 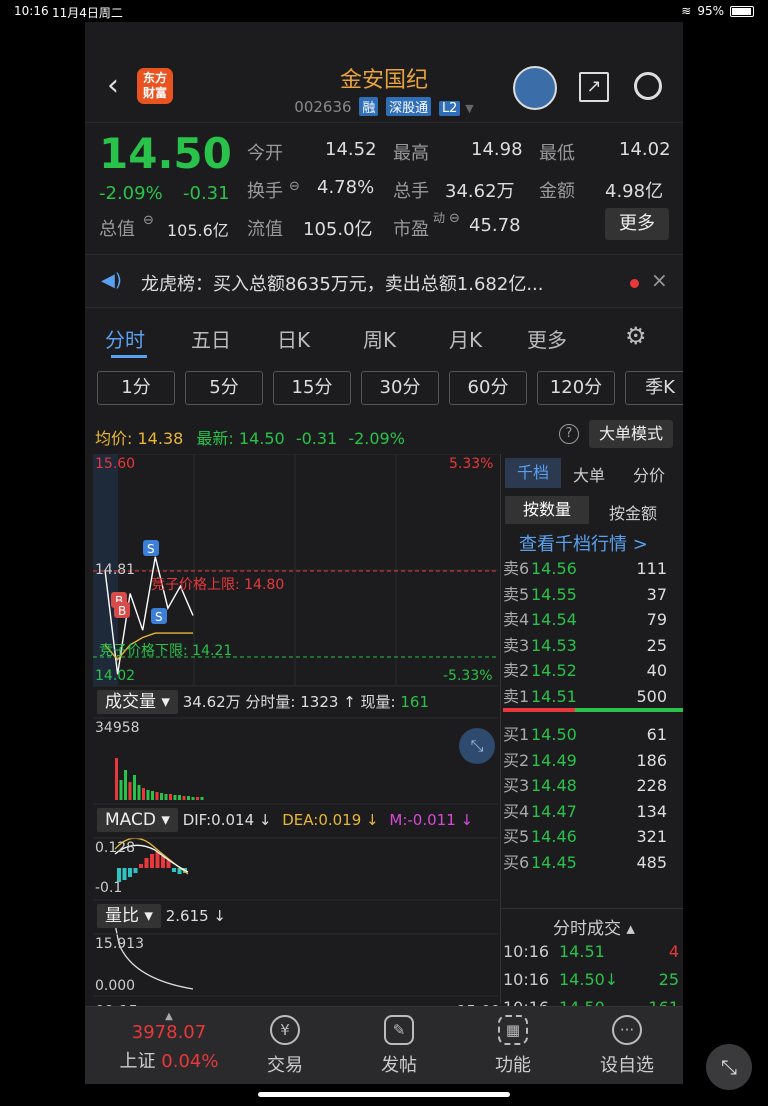 I want to click on chg-value: -0.31, so click(x=316, y=438).